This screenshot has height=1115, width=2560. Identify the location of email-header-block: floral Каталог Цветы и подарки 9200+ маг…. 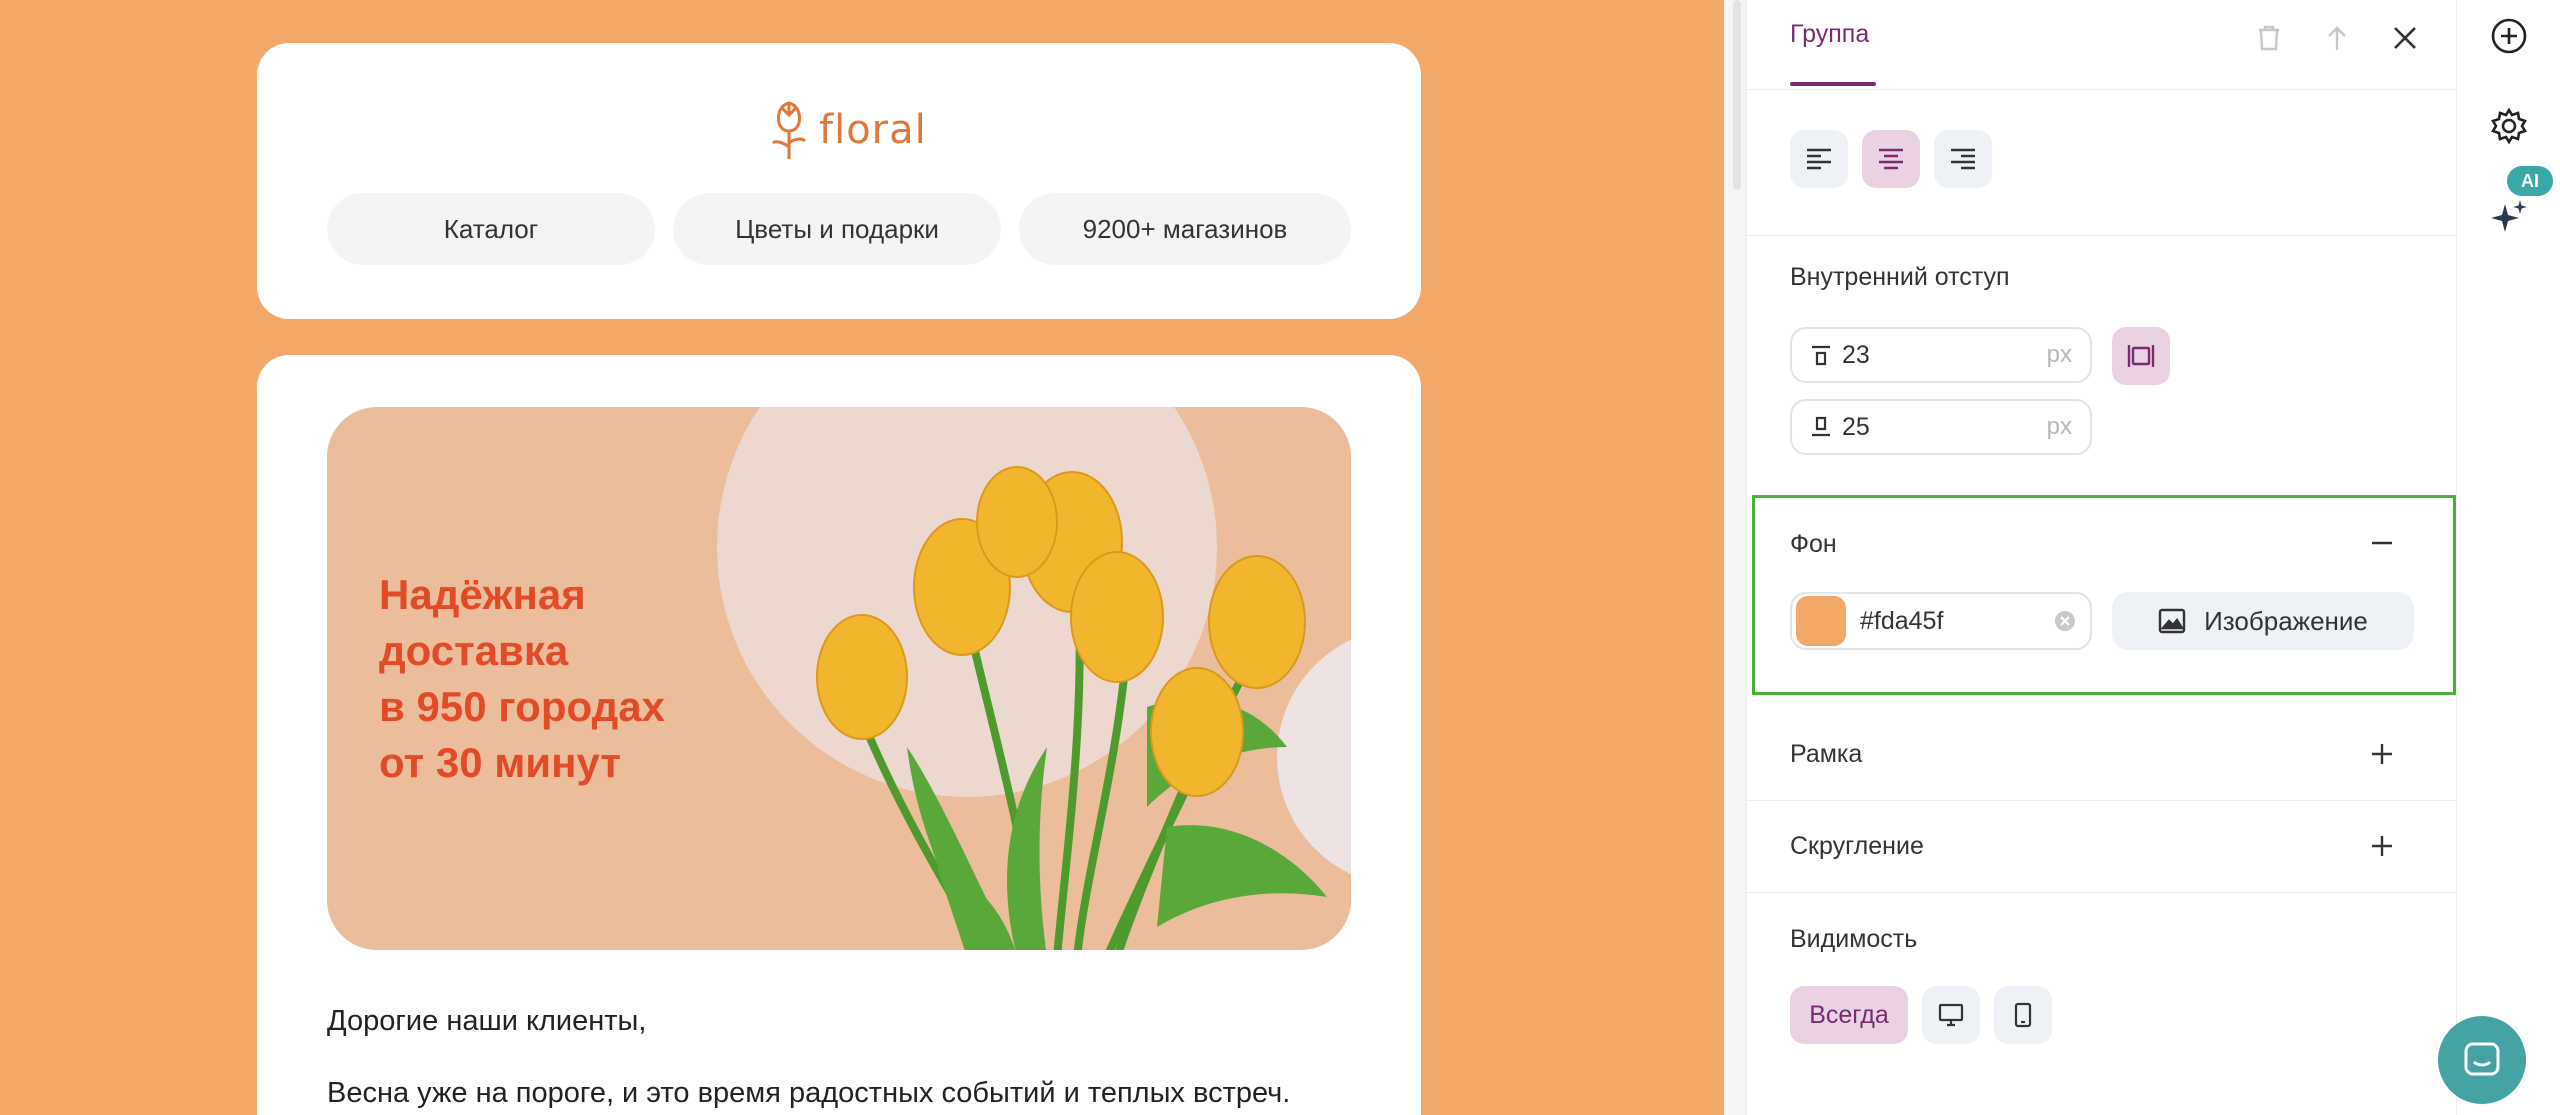
(839, 181).